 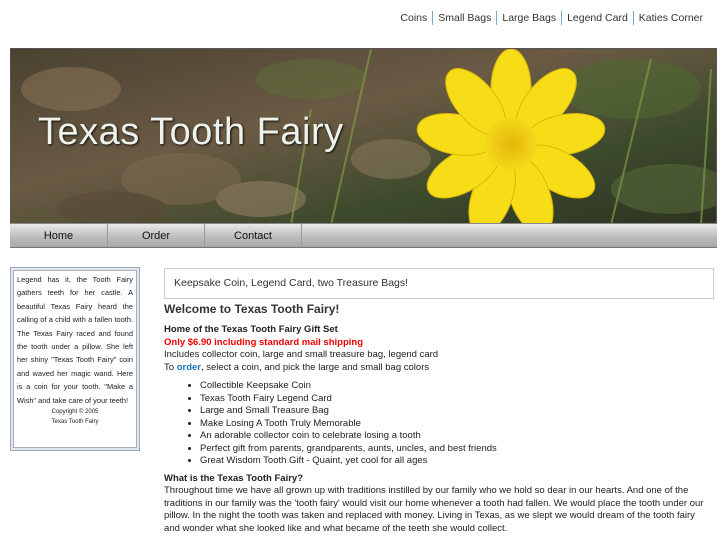 What do you see at coordinates (59, 235) in the screenshot?
I see `nav-home: Home` at bounding box center [59, 235].